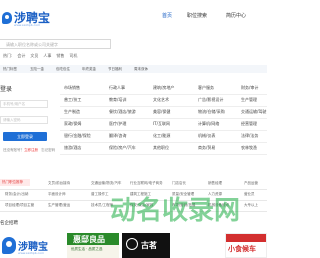  What do you see at coordinates (242, 249) in the screenshot?
I see `brand-name: 小食候车` at bounding box center [242, 249].